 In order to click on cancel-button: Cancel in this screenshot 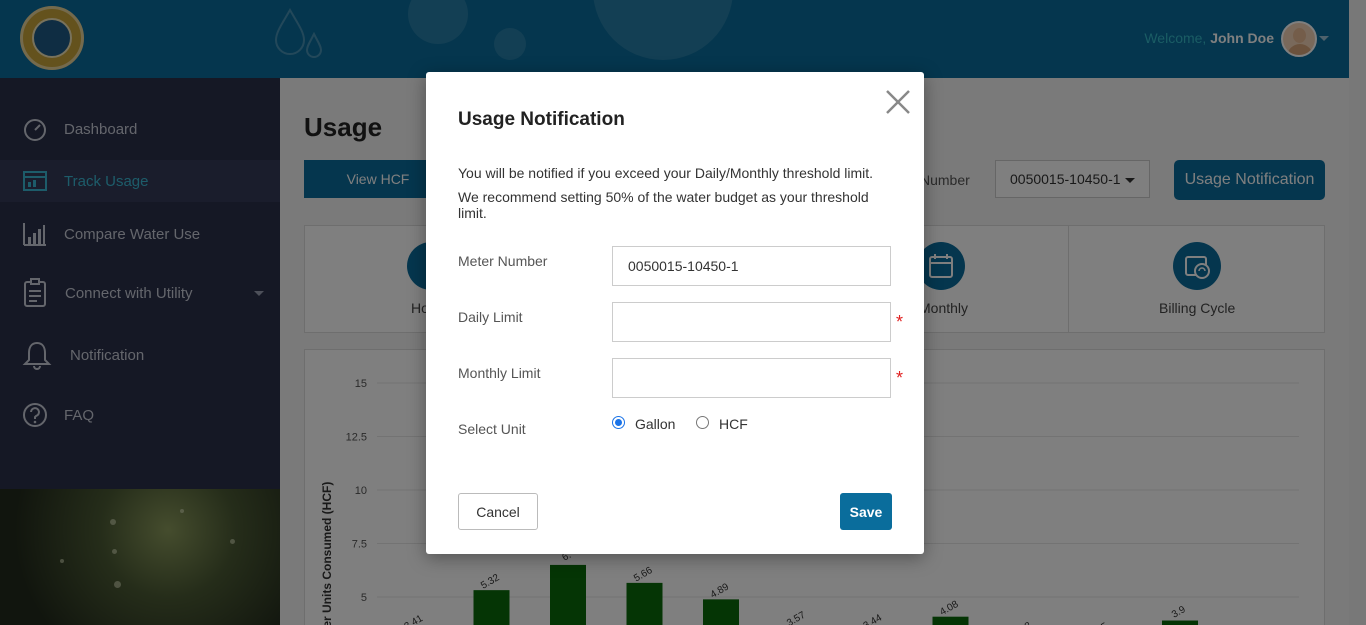, I will do `click(498, 511)`.